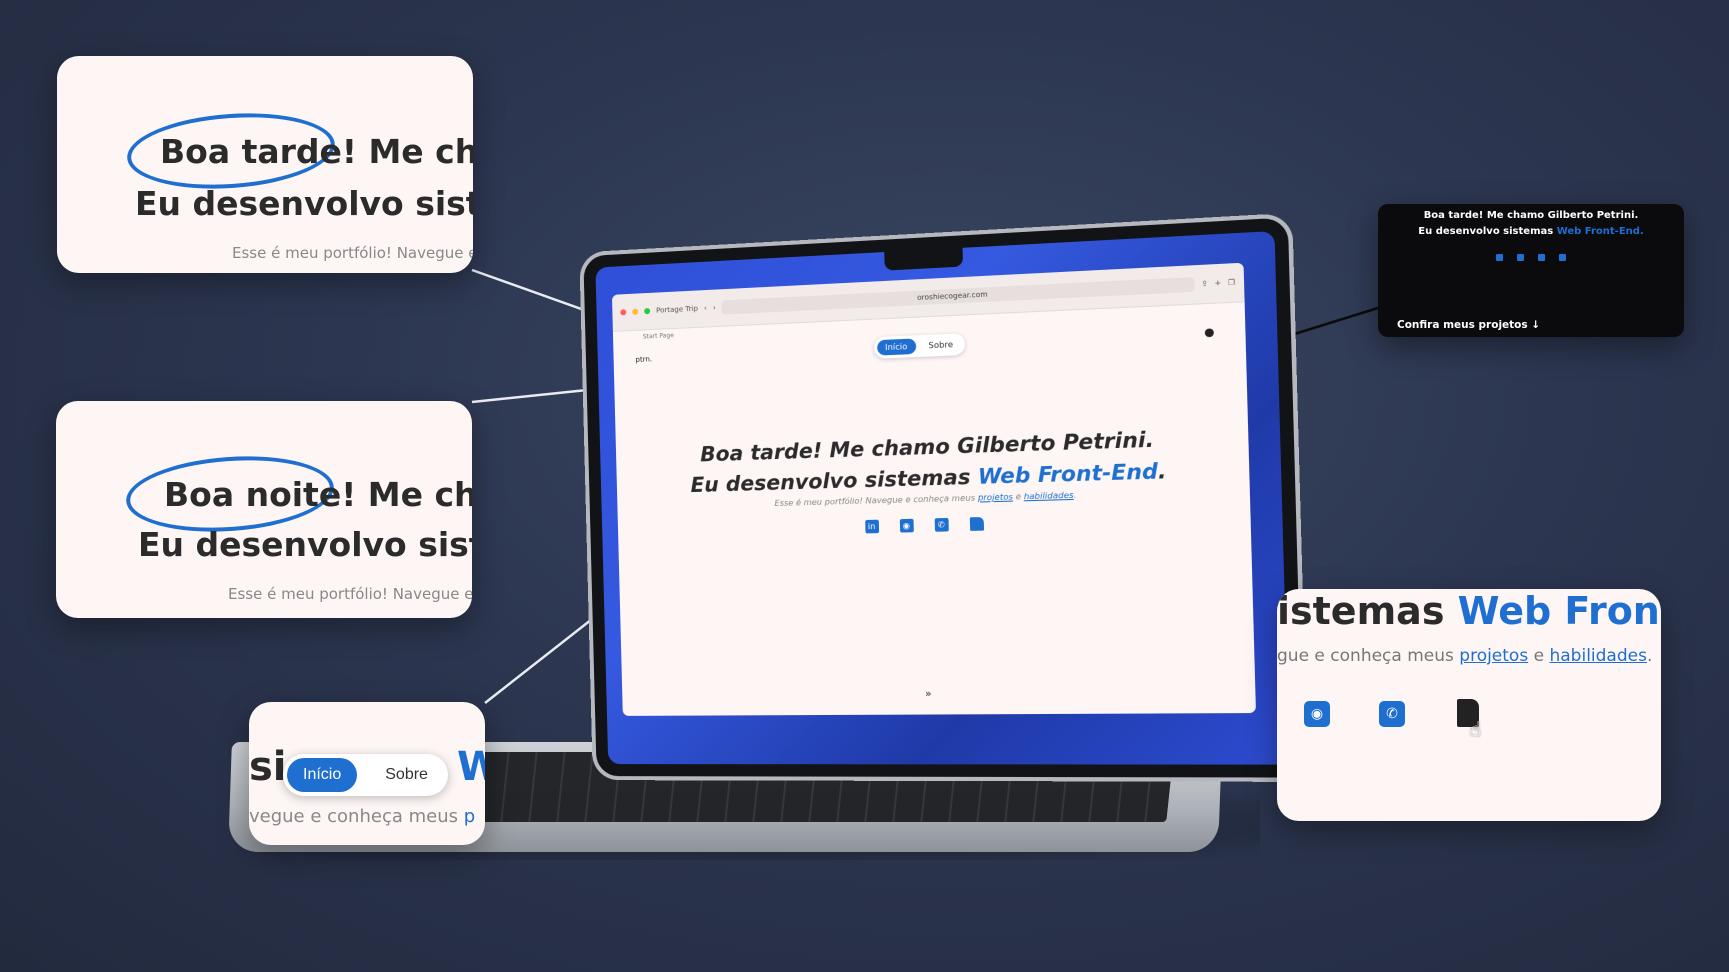 Image resolution: width=1729 pixels, height=972 pixels. What do you see at coordinates (714, 308) in the screenshot?
I see `forward-icon: ›` at bounding box center [714, 308].